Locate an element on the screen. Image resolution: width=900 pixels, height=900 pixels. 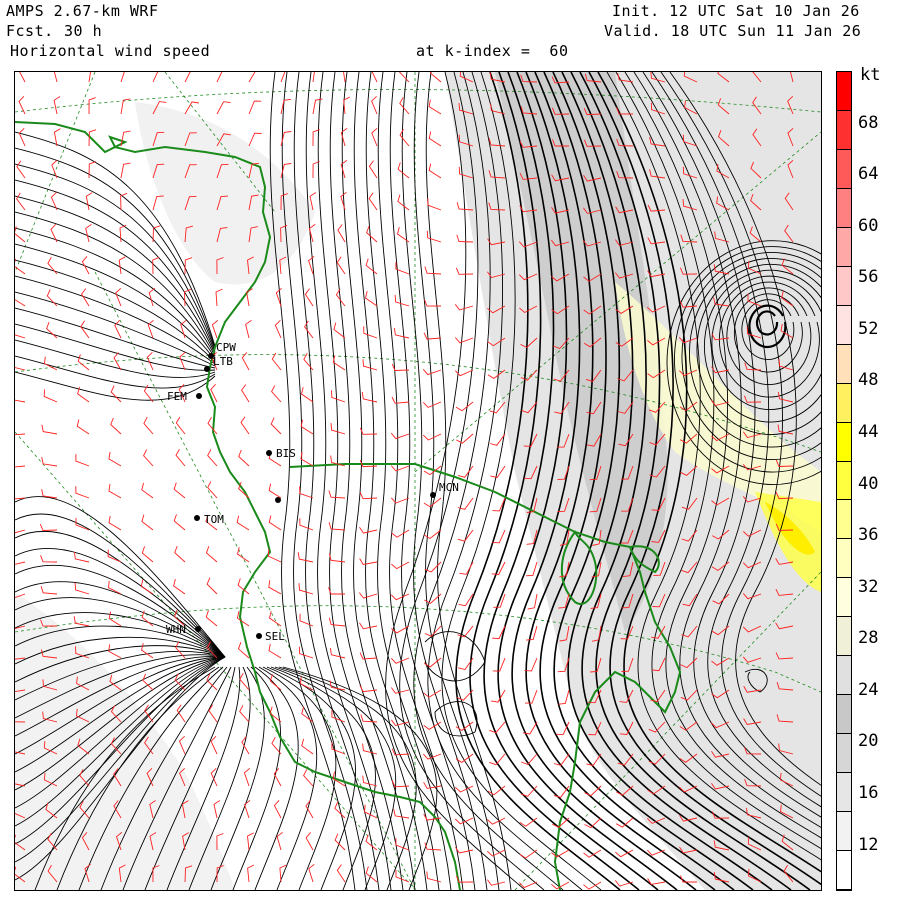
forecast-label: Fcst. is located at coordinates (30, 31).